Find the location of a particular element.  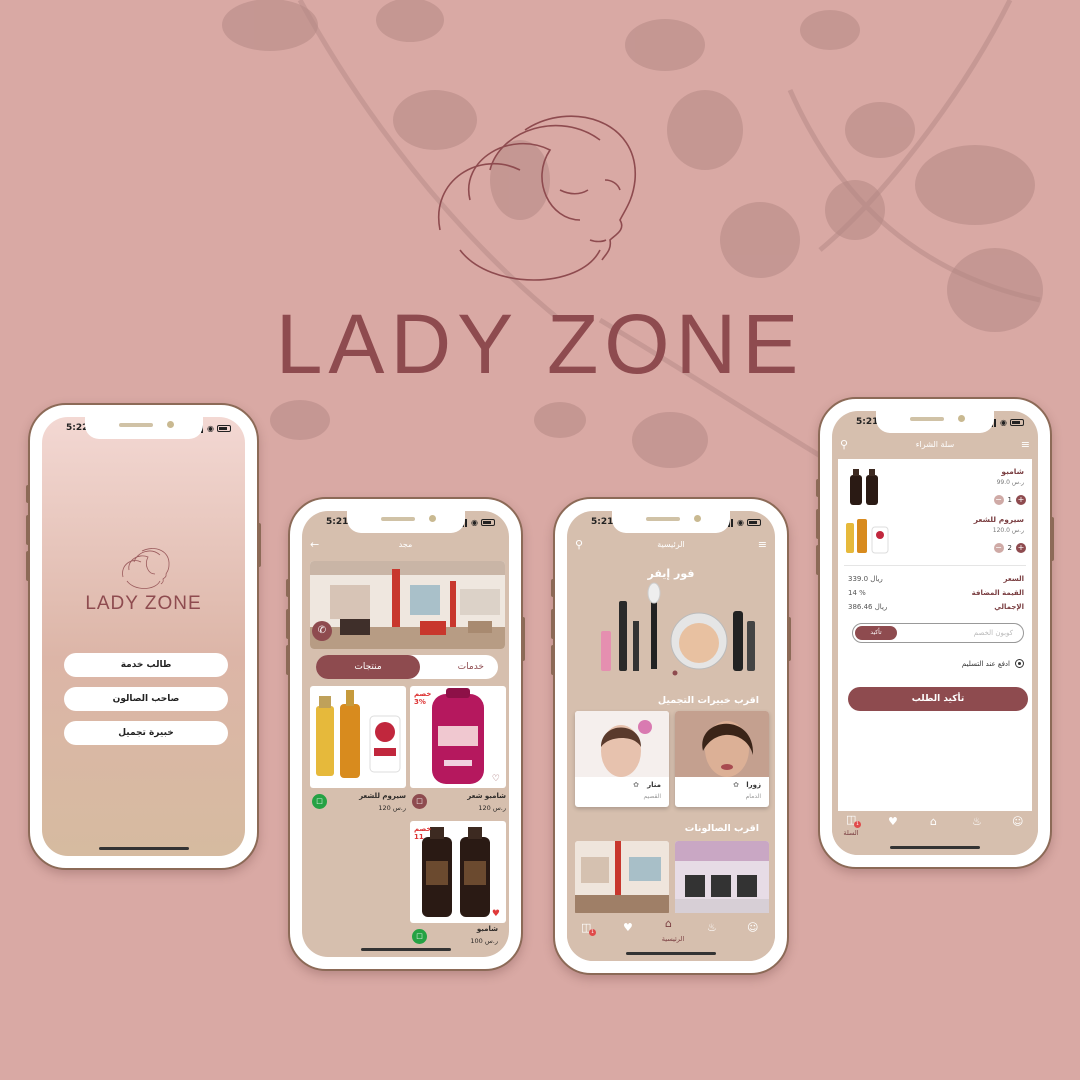

product-price: 120 ر.س is located at coordinates (492, 808).